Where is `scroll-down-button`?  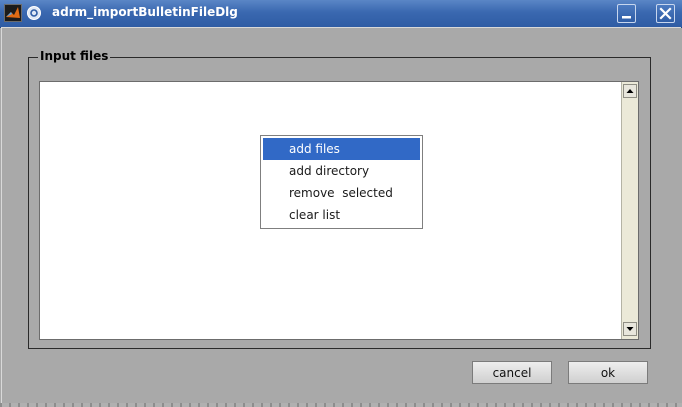 scroll-down-button is located at coordinates (630, 329).